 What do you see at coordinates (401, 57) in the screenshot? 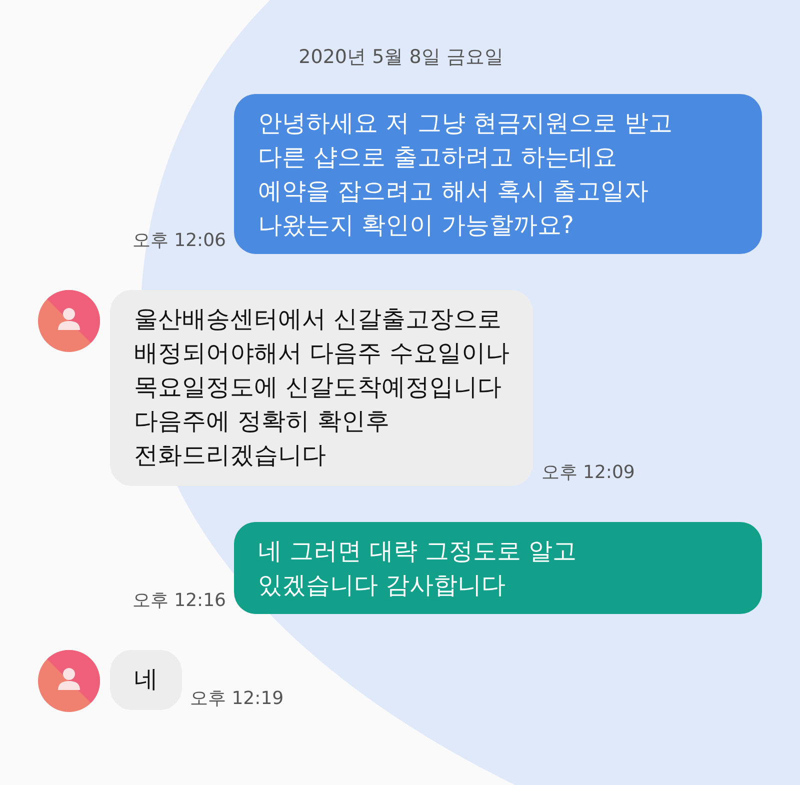
I see `date-label: 2020년 5월 8일 금요일` at bounding box center [401, 57].